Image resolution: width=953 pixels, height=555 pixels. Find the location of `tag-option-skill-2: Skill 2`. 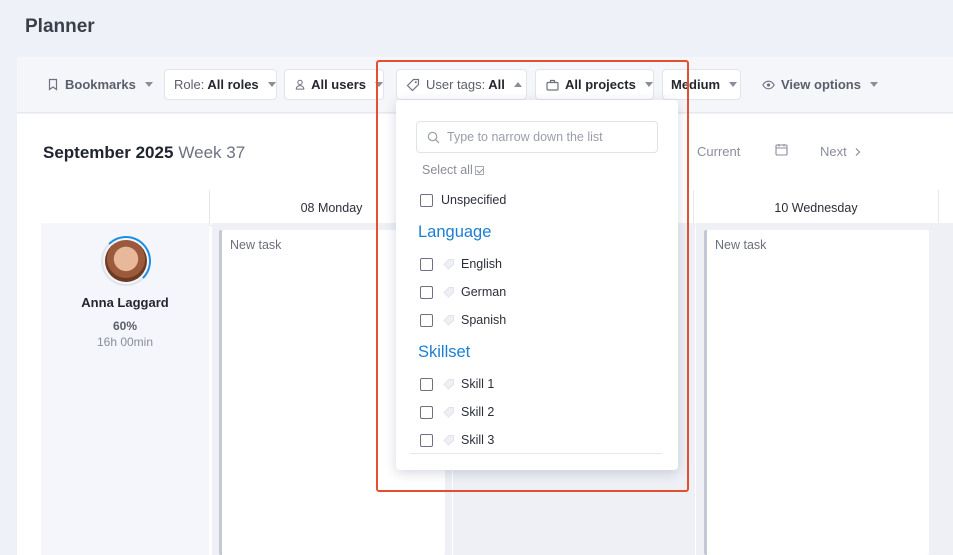

tag-option-skill-2: Skill 2 is located at coordinates (457, 412).